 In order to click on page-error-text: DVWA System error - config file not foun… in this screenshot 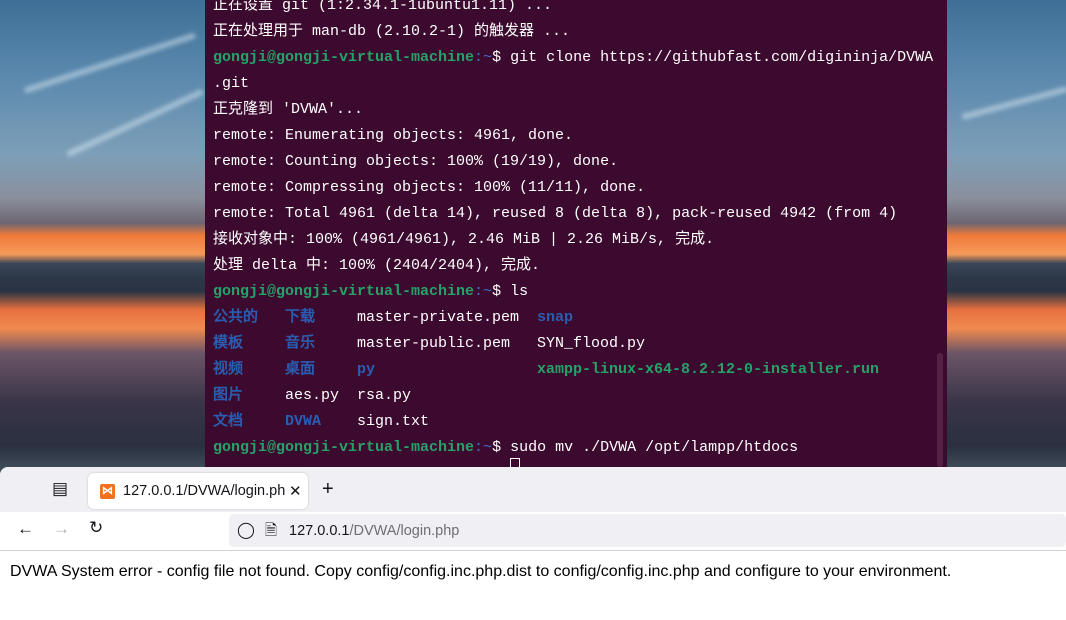, I will do `click(481, 571)`.